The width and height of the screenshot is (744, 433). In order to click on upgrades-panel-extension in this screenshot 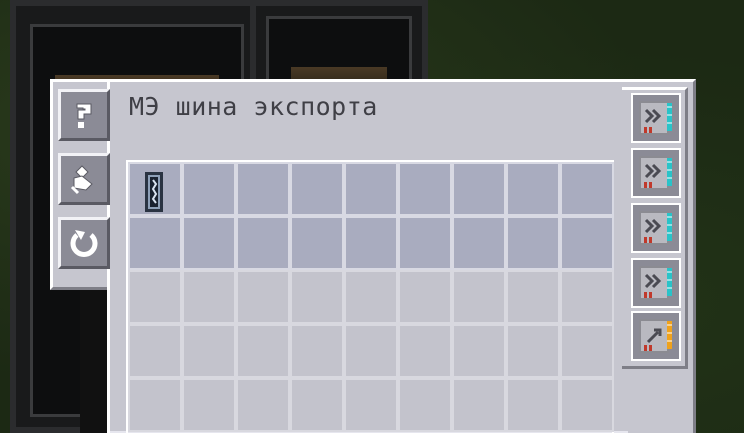, I will do `click(662, 401)`.